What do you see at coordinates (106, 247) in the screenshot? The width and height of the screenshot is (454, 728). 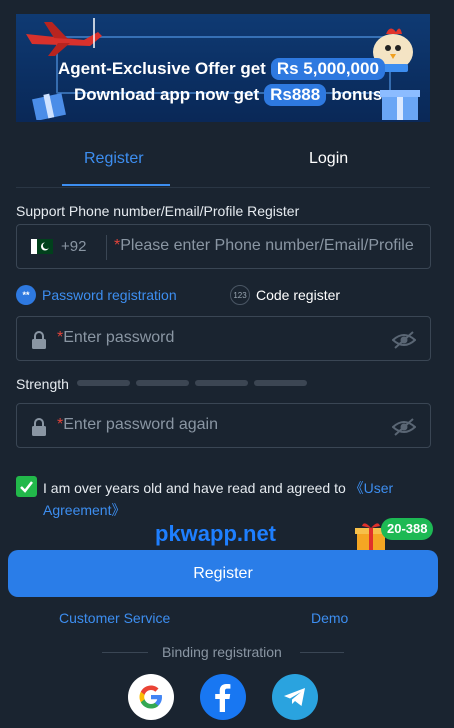 I see `field-divider` at bounding box center [106, 247].